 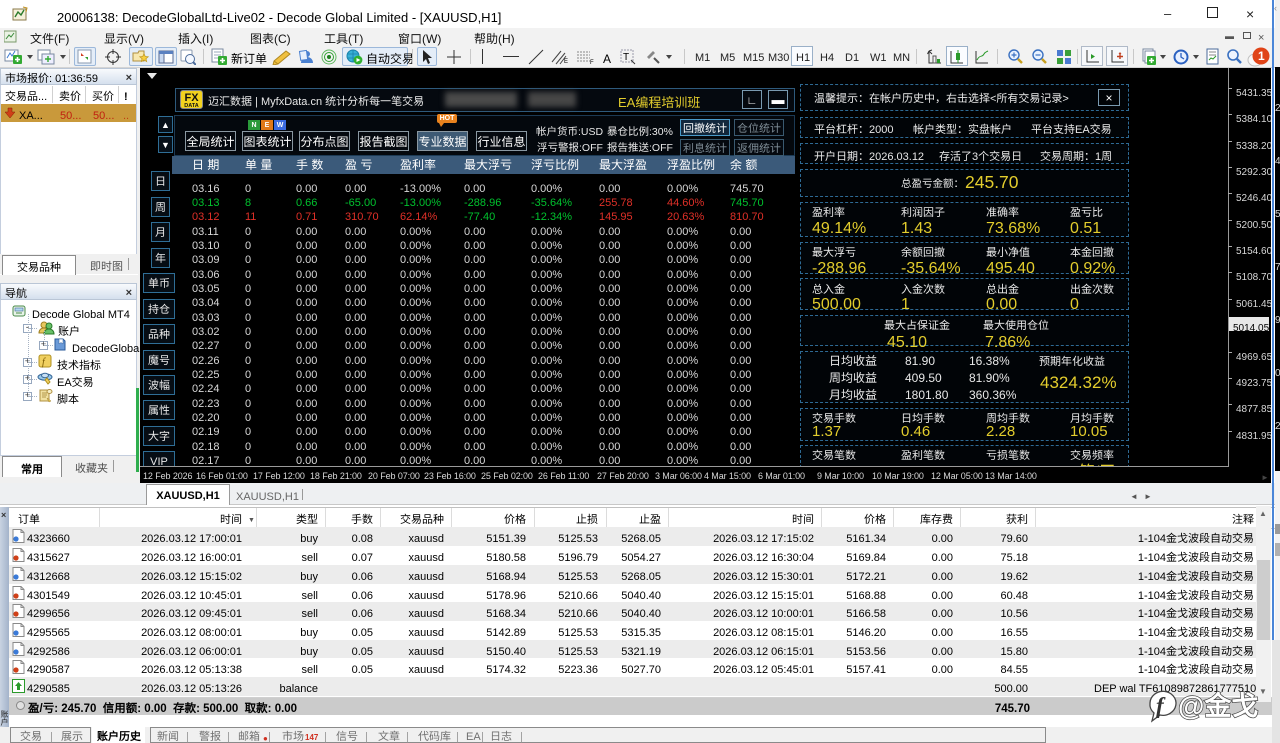 What do you see at coordinates (626, 56) in the screenshot?
I see `svg-text: T` at bounding box center [626, 56].